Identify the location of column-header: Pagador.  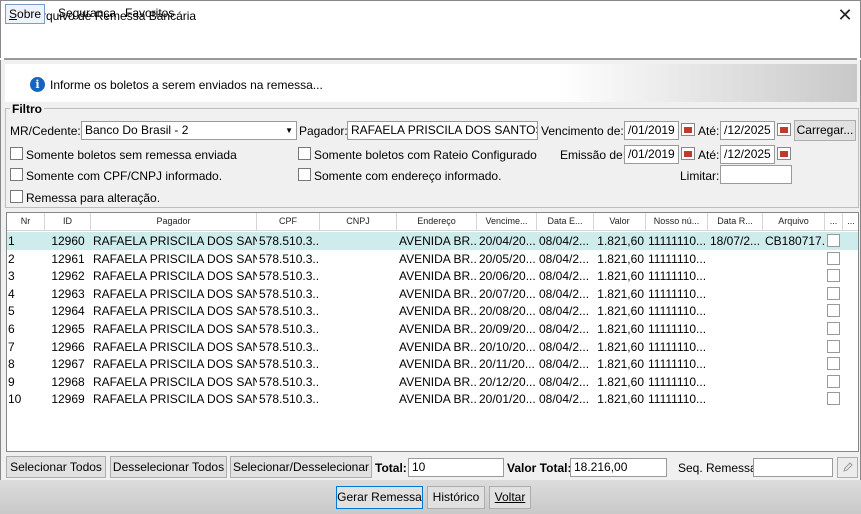
(174, 222).